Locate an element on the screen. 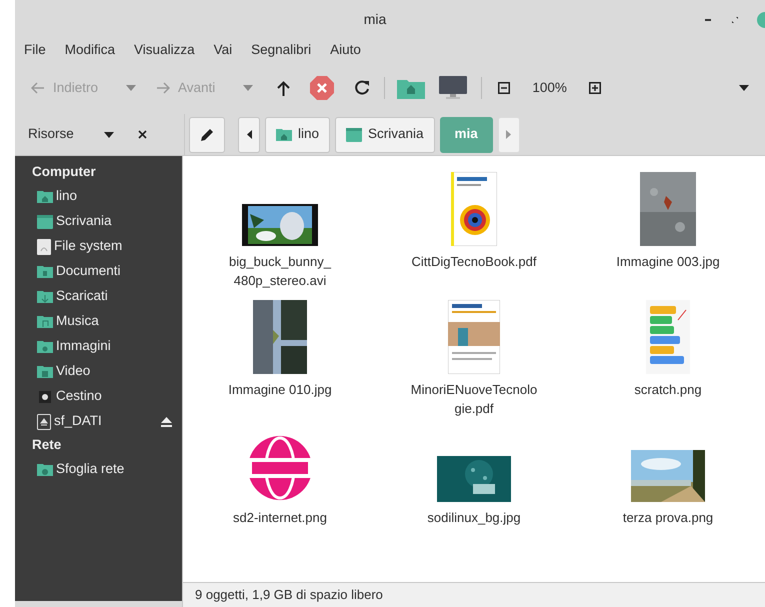 The image size is (765, 607). menu-item: Vai is located at coordinates (223, 50).